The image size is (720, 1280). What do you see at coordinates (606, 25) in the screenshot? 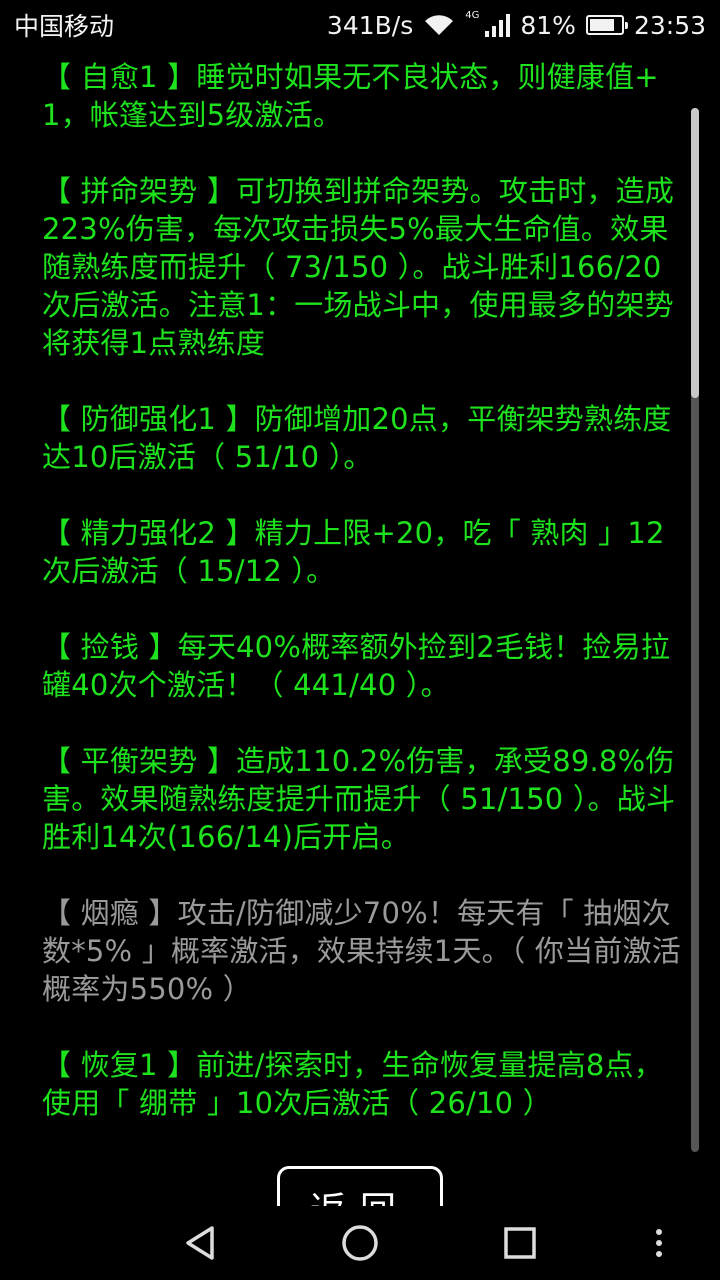
I see `battery-icon` at bounding box center [606, 25].